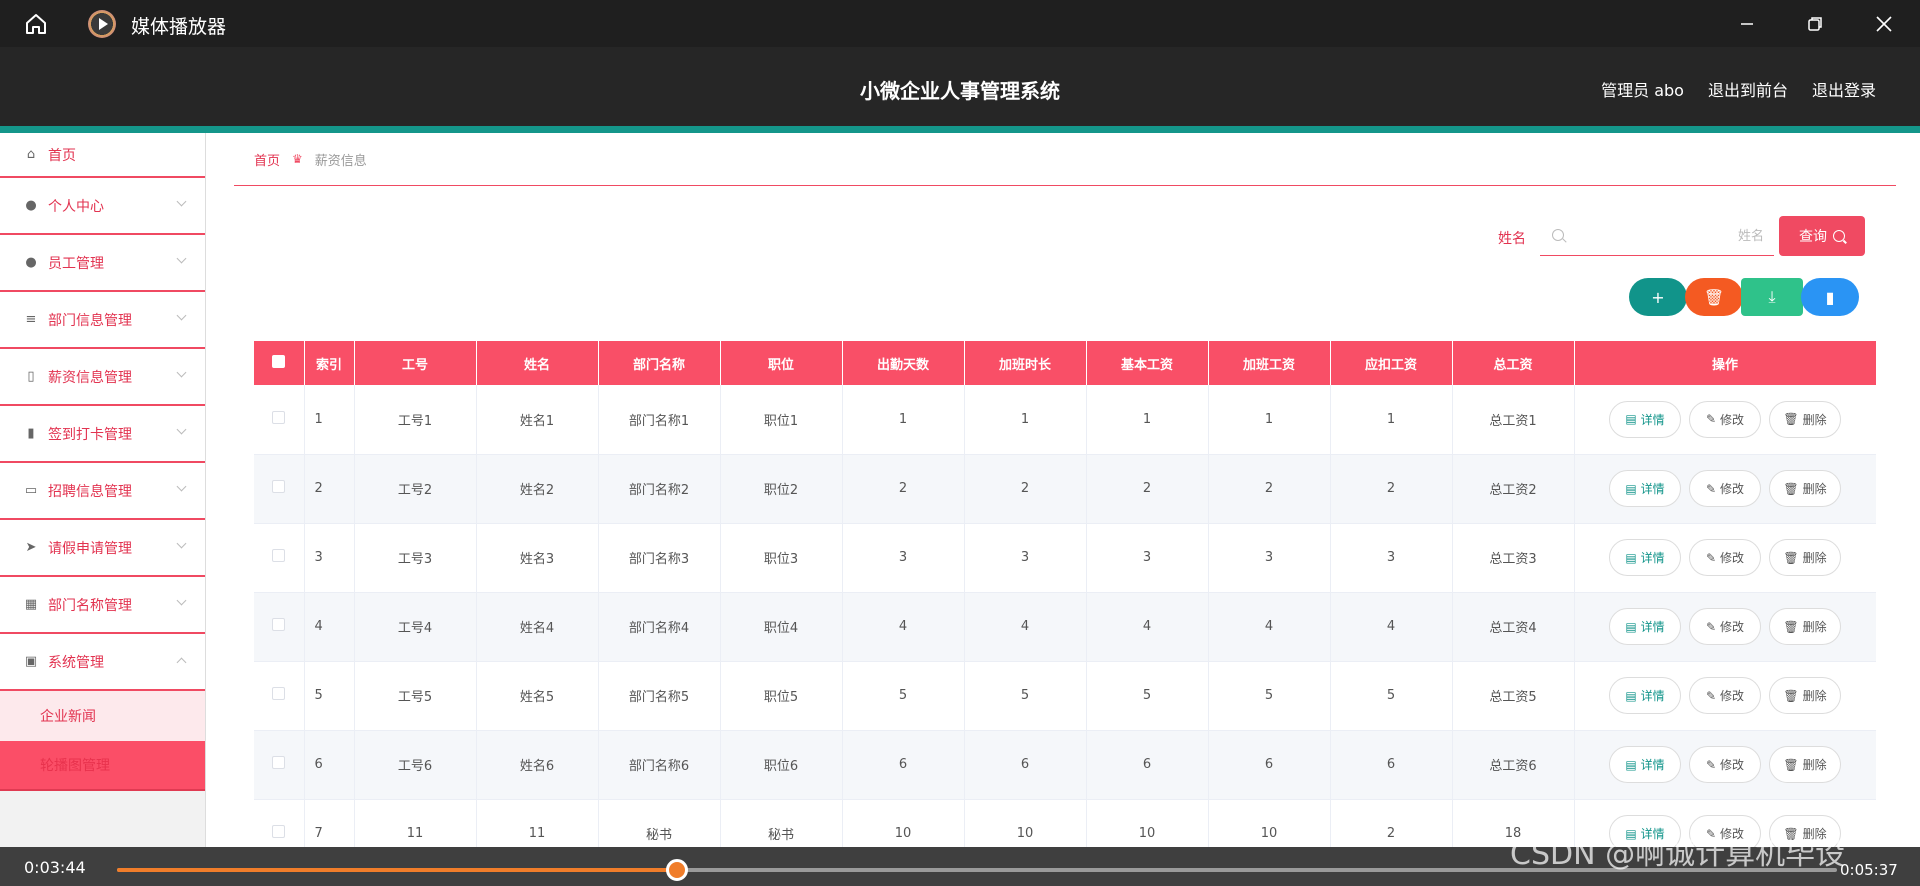  Describe the element at coordinates (960, 23) in the screenshot. I see `player-title-bar: 媒体播放器` at that location.